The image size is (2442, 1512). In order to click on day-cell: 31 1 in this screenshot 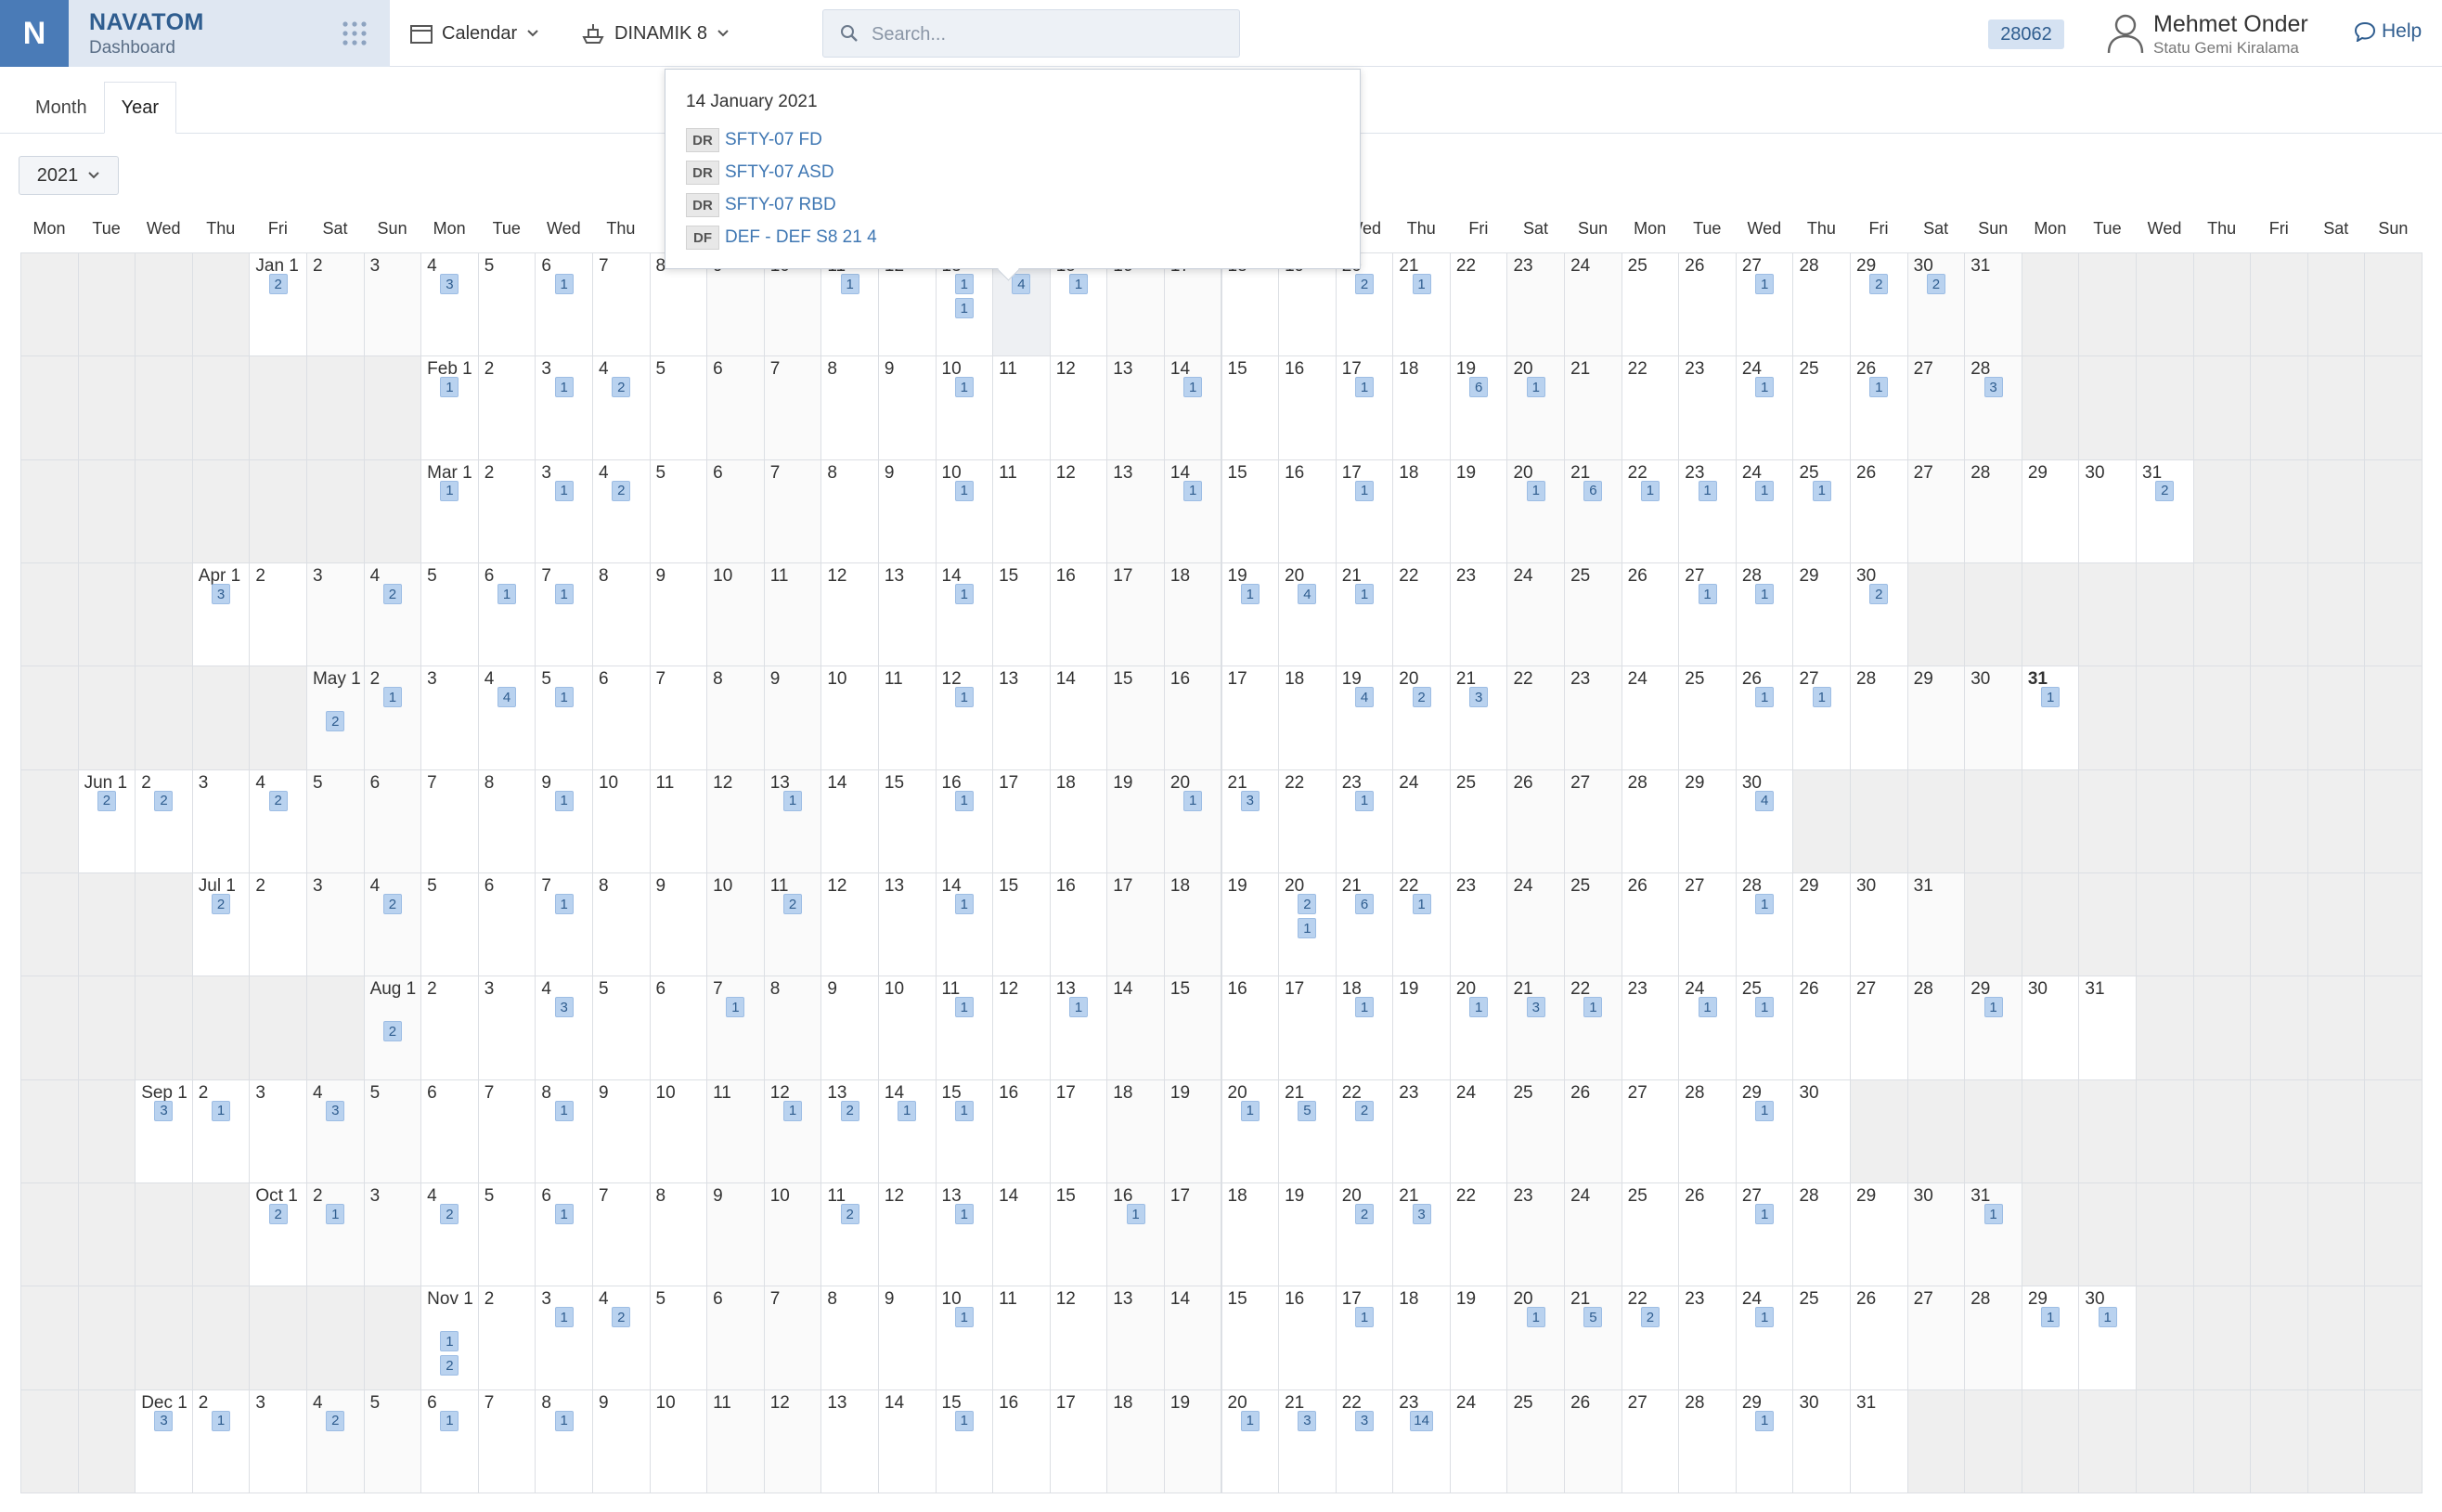, I will do `click(1993, 1234)`.